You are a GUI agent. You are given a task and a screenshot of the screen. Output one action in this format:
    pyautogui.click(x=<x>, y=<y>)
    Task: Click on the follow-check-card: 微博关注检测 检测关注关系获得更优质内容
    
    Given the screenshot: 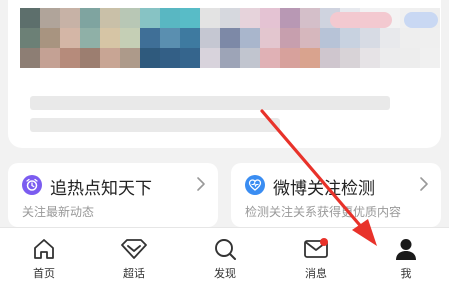 What is the action you would take?
    pyautogui.click(x=336, y=195)
    